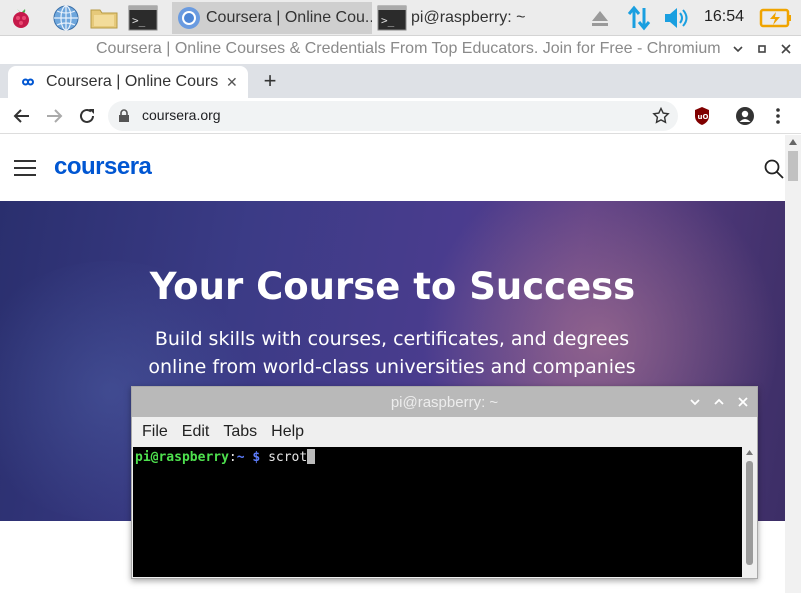 The width and height of the screenshot is (801, 593). What do you see at coordinates (743, 402) in the screenshot?
I see `terminal-close-icon` at bounding box center [743, 402].